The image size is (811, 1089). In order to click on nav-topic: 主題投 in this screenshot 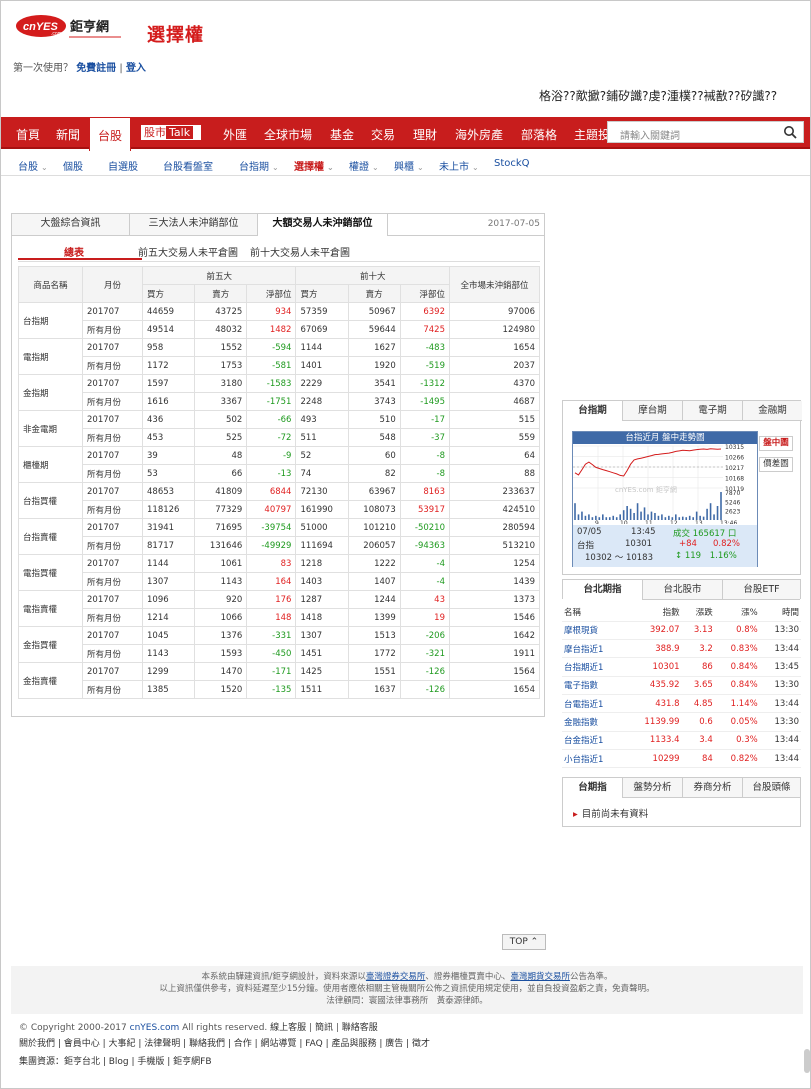, I will do `click(592, 134)`.